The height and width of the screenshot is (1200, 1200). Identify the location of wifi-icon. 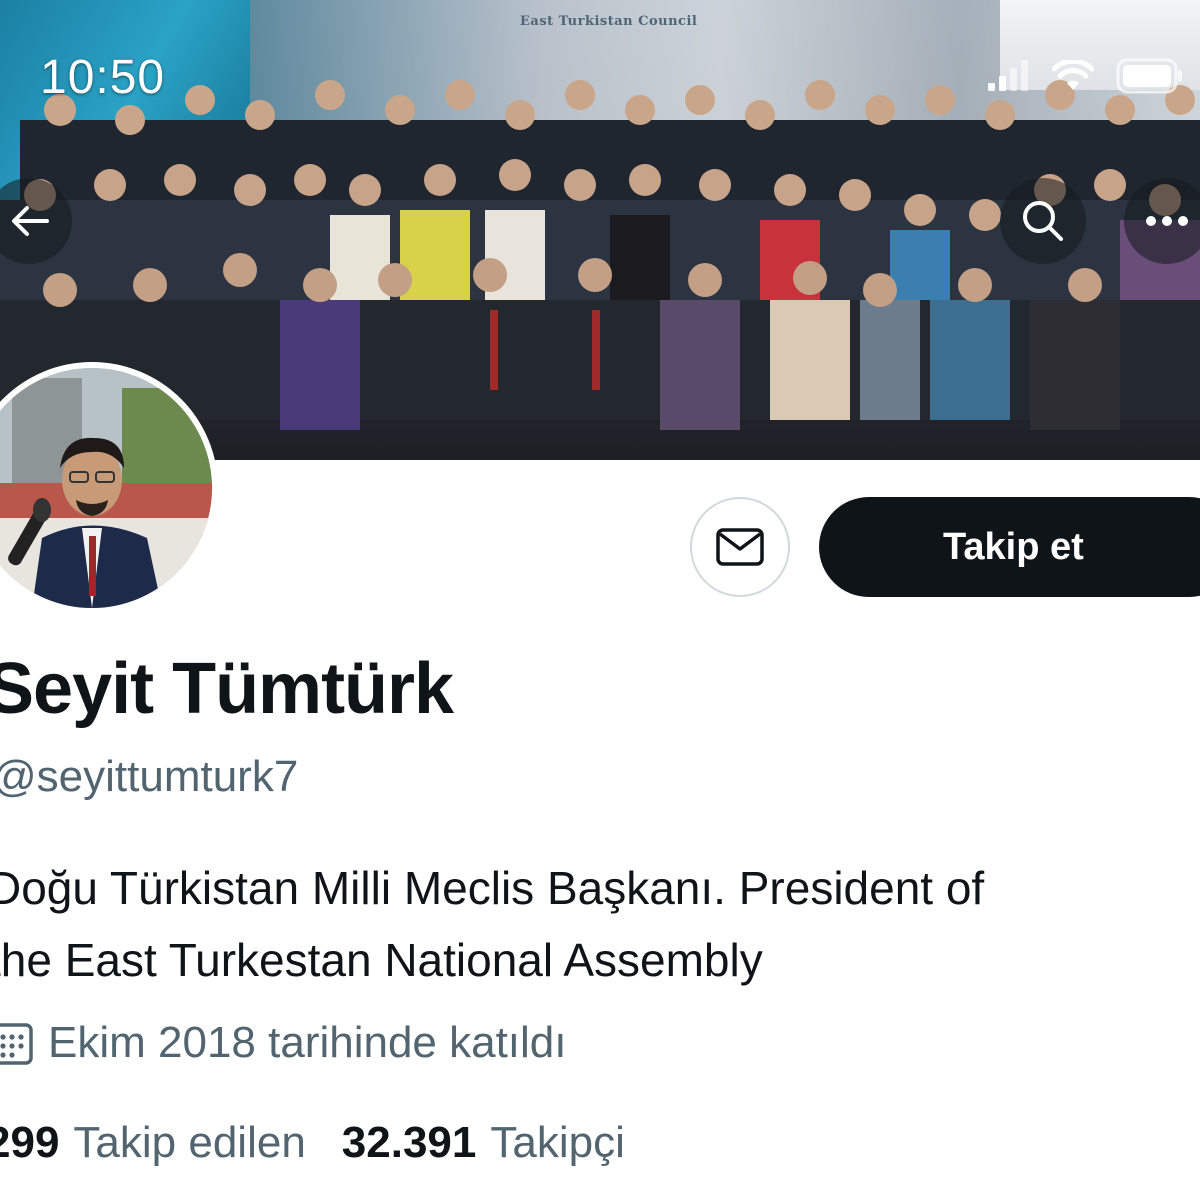
(1073, 75).